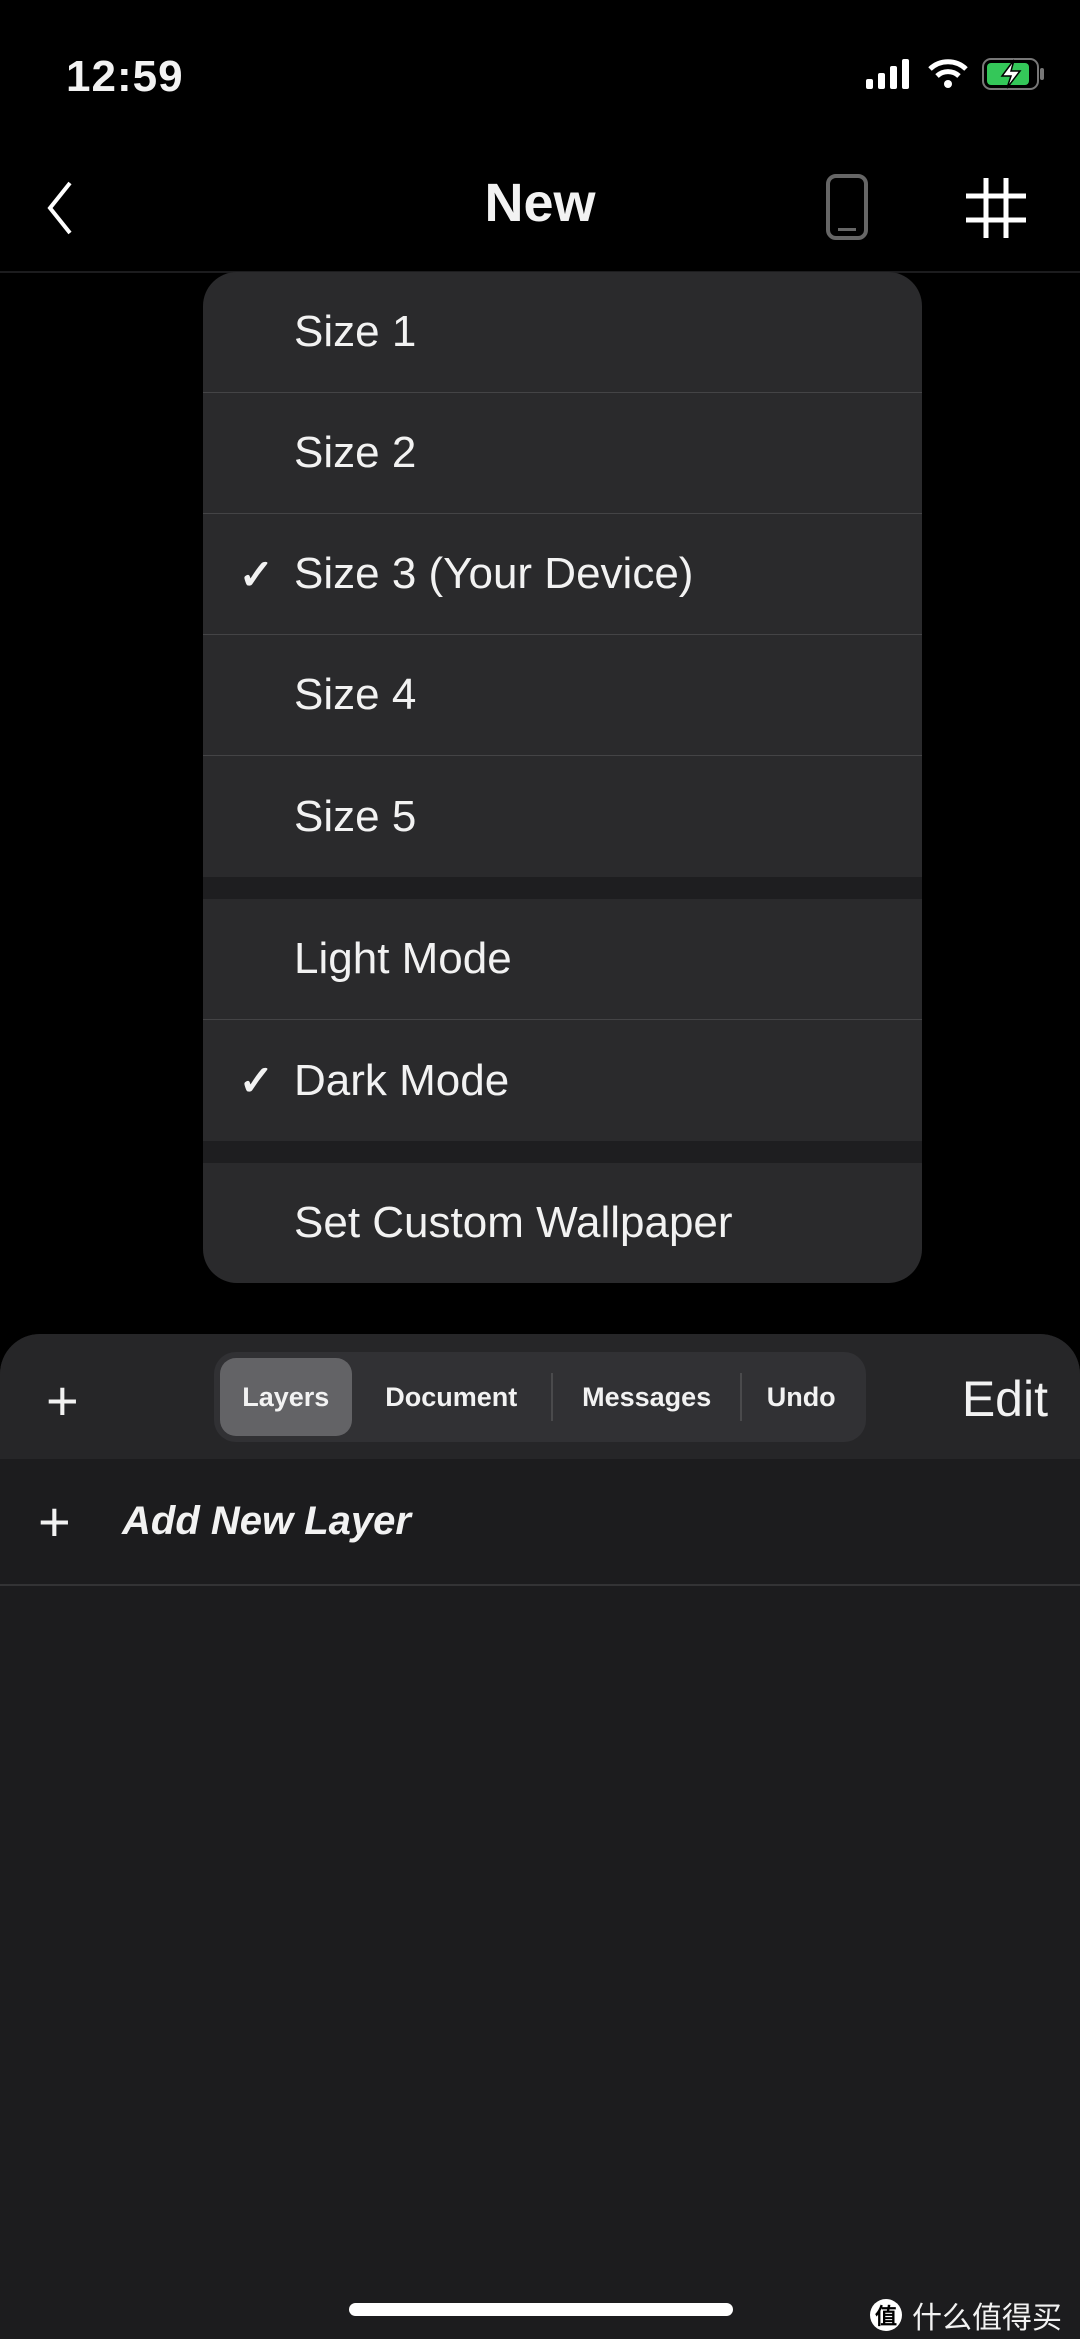 This screenshot has height=2339, width=1080. Describe the element at coordinates (562, 959) in the screenshot. I see `menu-item-light-mode: Light Mode` at that location.